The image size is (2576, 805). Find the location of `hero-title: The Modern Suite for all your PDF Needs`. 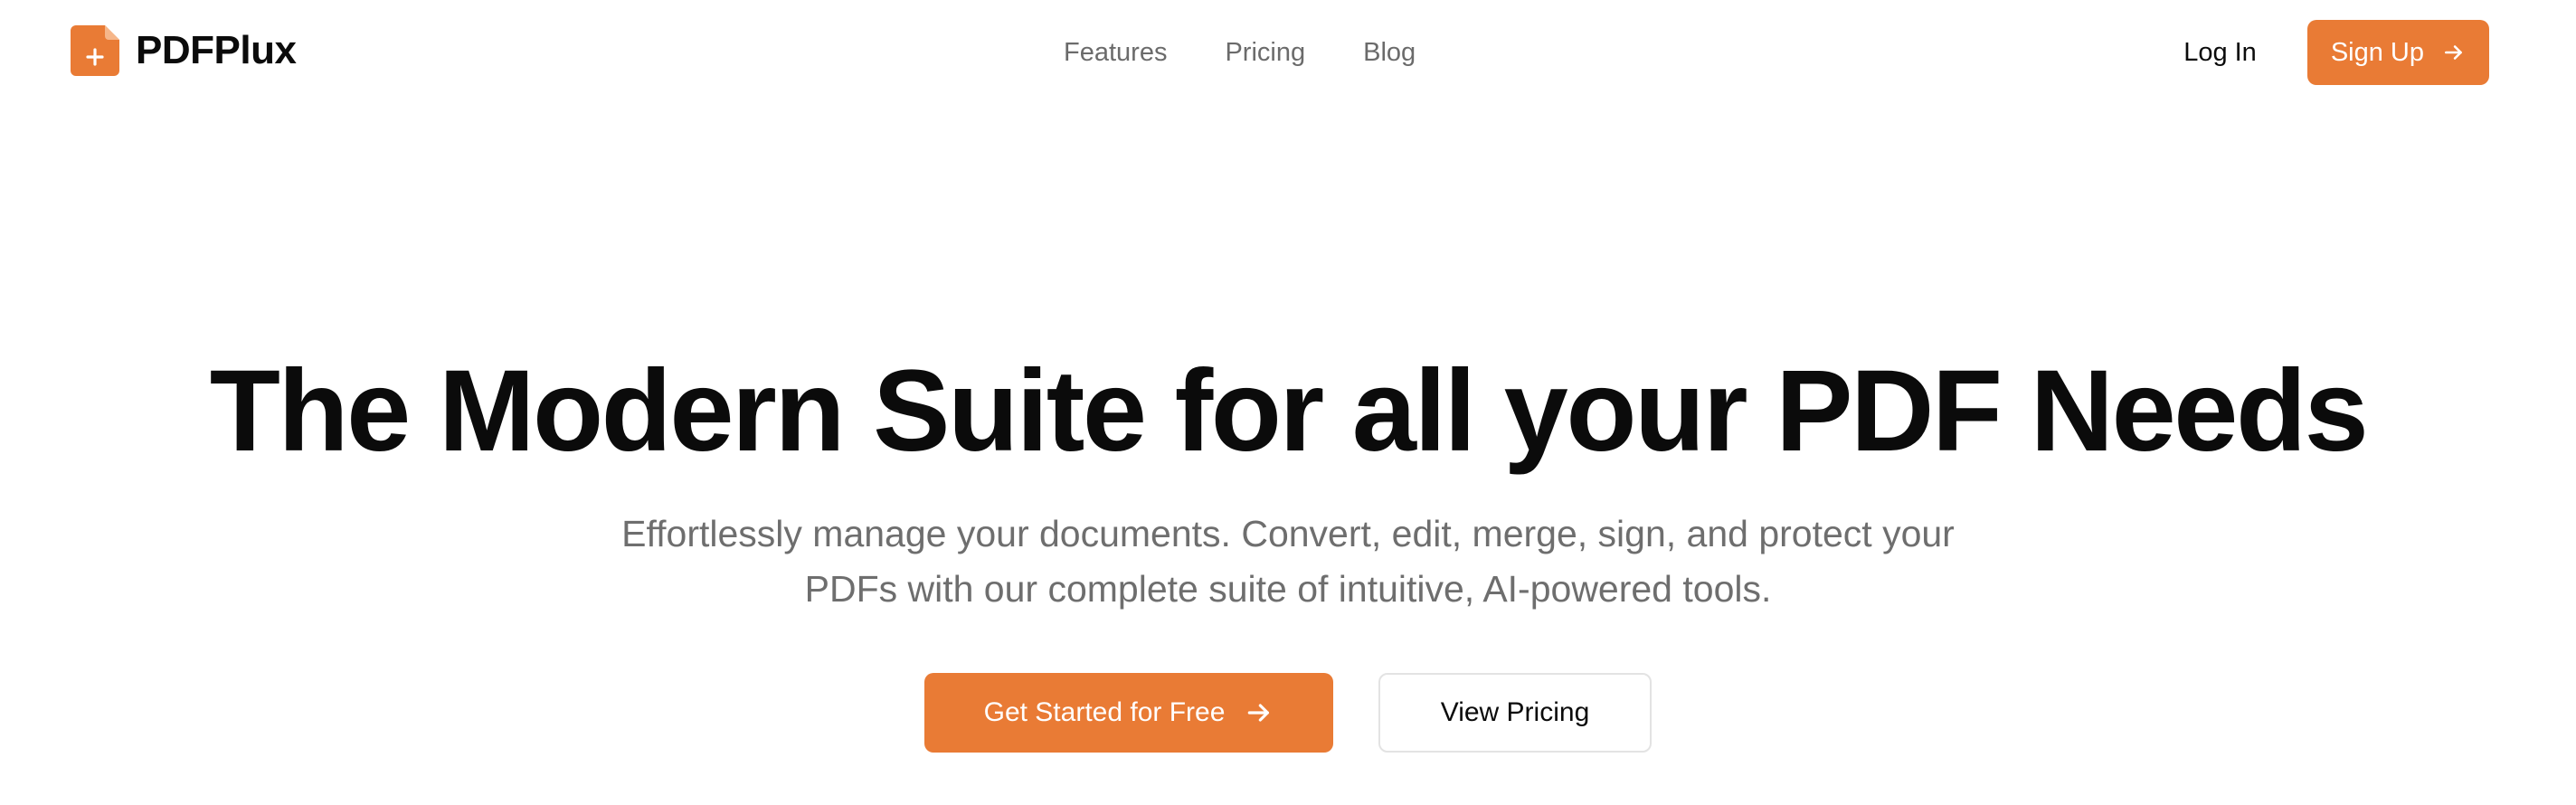

hero-title: The Modern Suite for all your PDF Needs is located at coordinates (1289, 411).